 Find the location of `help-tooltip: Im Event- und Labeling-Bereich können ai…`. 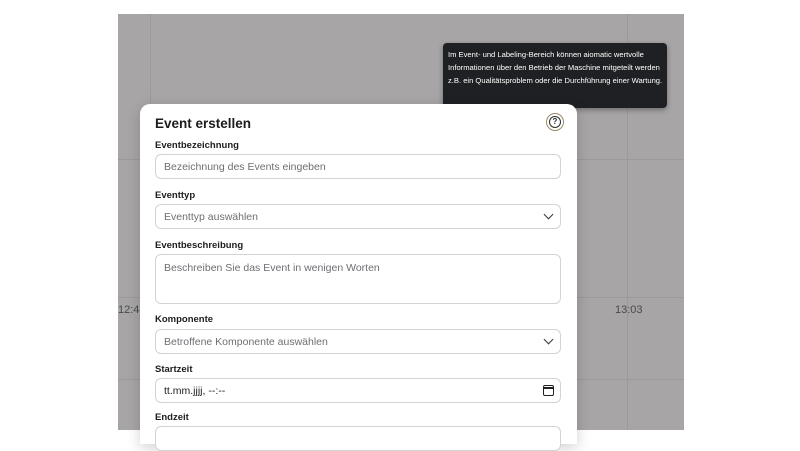

help-tooltip: Im Event- und Labeling-Bereich können ai… is located at coordinates (555, 75).